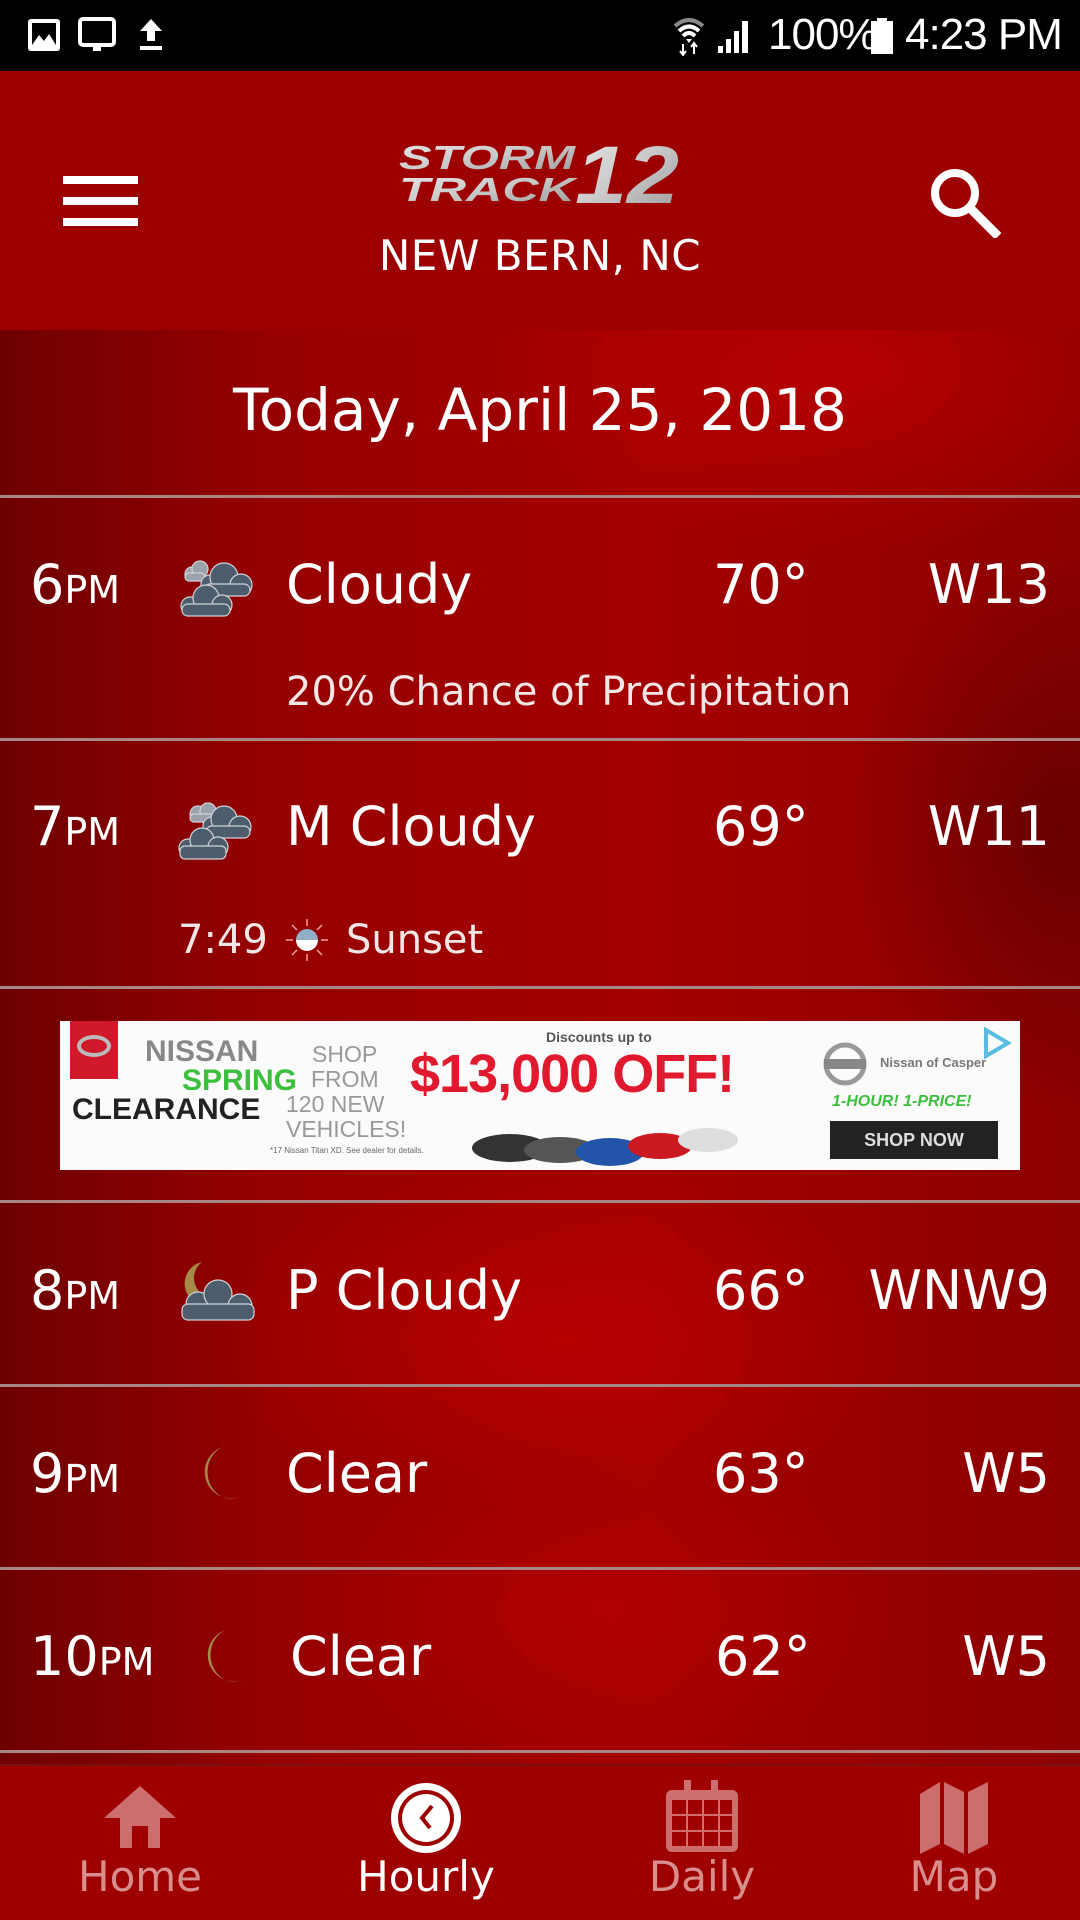  I want to click on stormtrack12-logo: STORM TRACK 12, so click(539, 173).